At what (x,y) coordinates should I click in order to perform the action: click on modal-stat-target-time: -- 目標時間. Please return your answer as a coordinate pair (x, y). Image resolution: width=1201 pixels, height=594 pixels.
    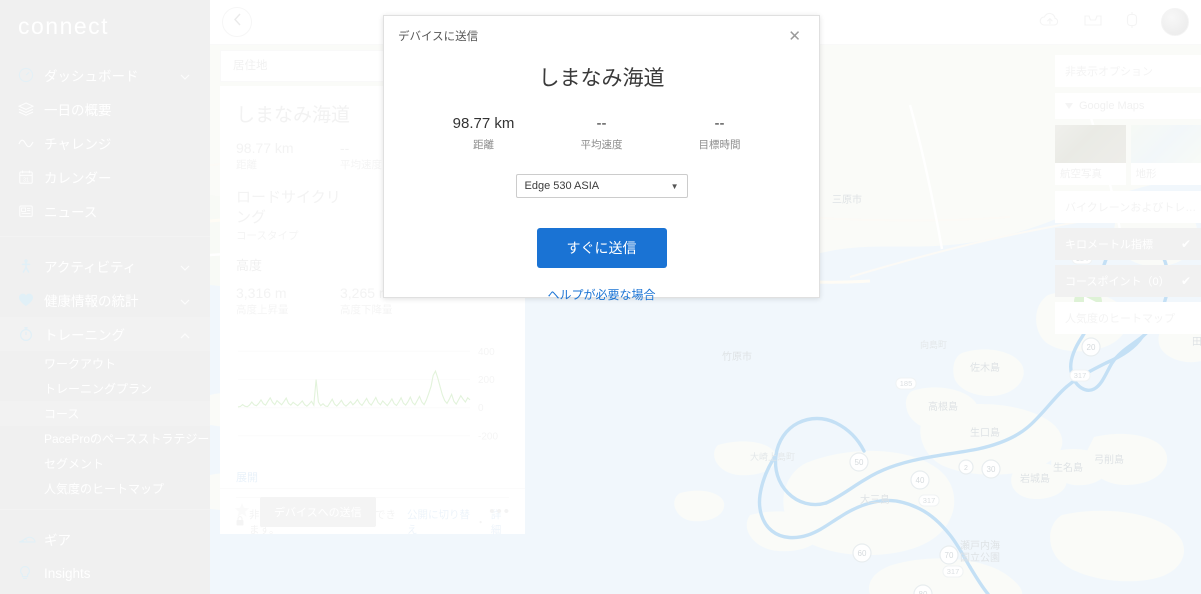
    Looking at the image, I should click on (720, 133).